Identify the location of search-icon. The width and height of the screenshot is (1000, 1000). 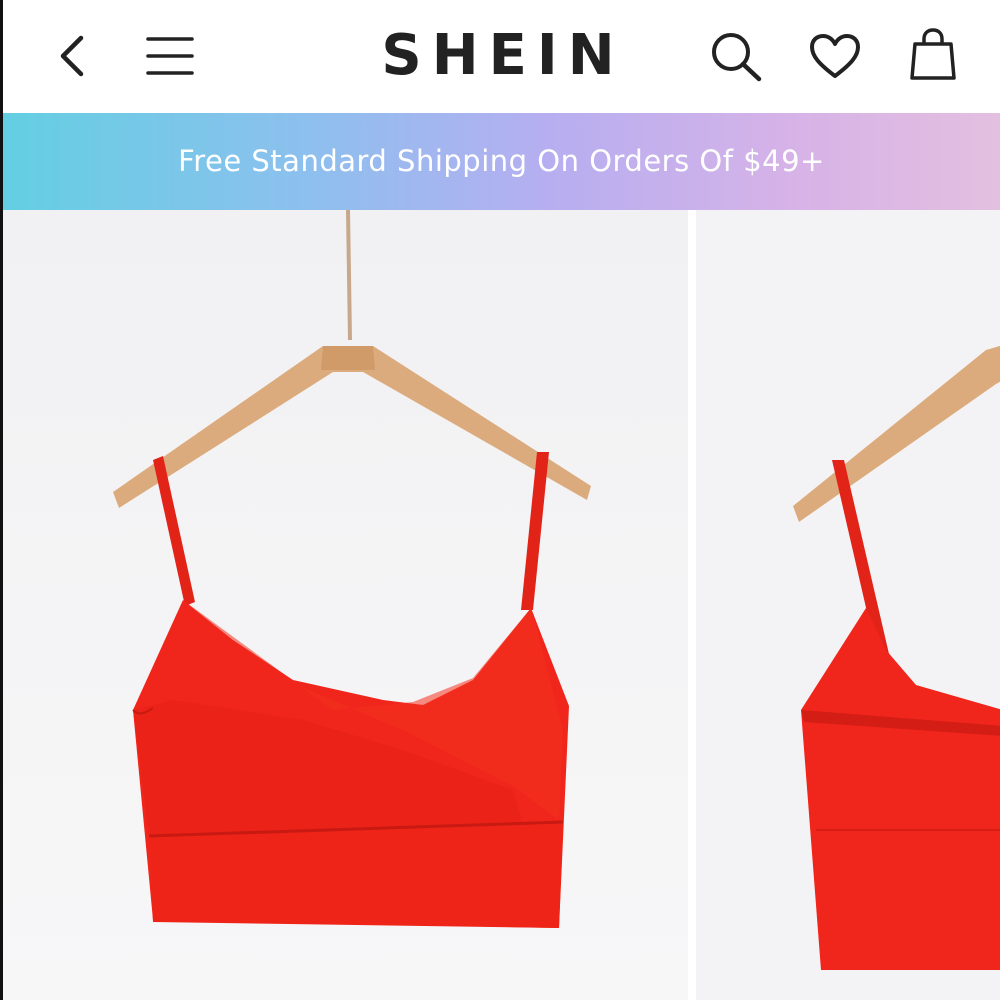
(737, 57).